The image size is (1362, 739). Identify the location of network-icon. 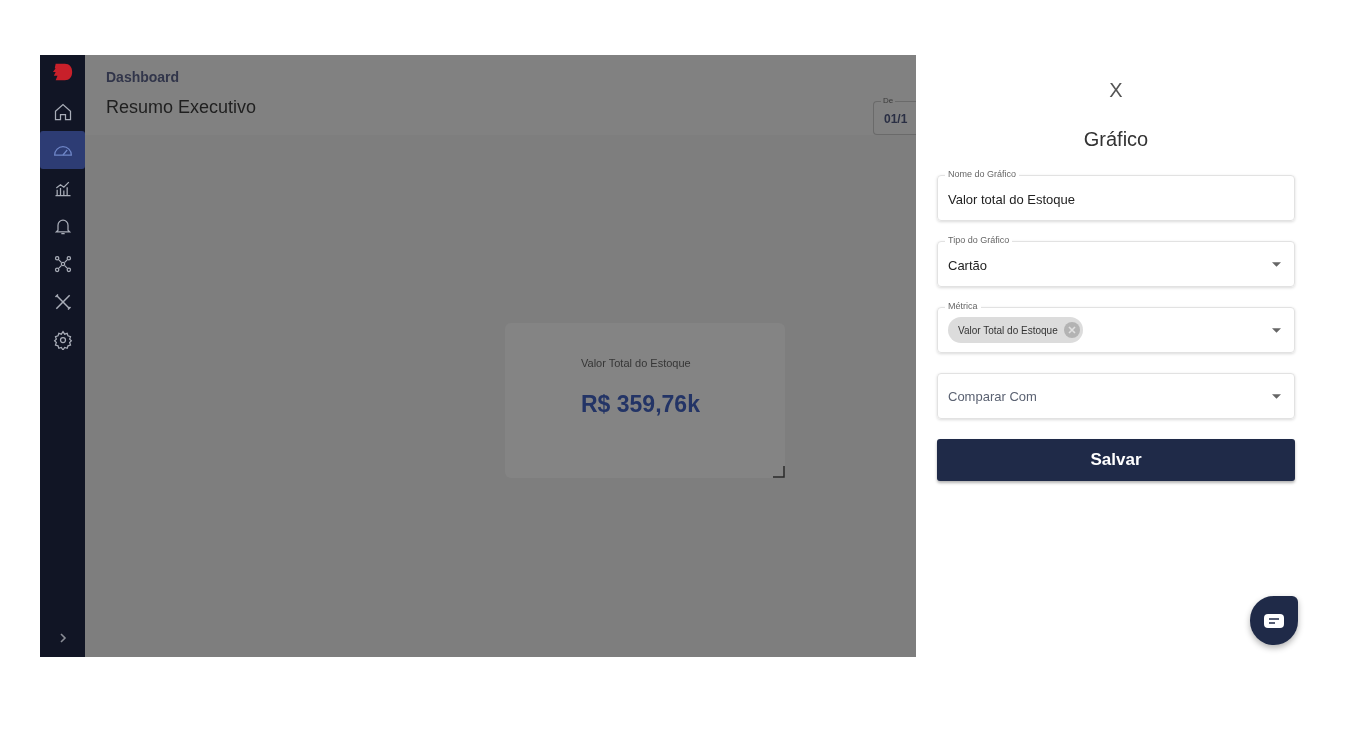
(62, 264).